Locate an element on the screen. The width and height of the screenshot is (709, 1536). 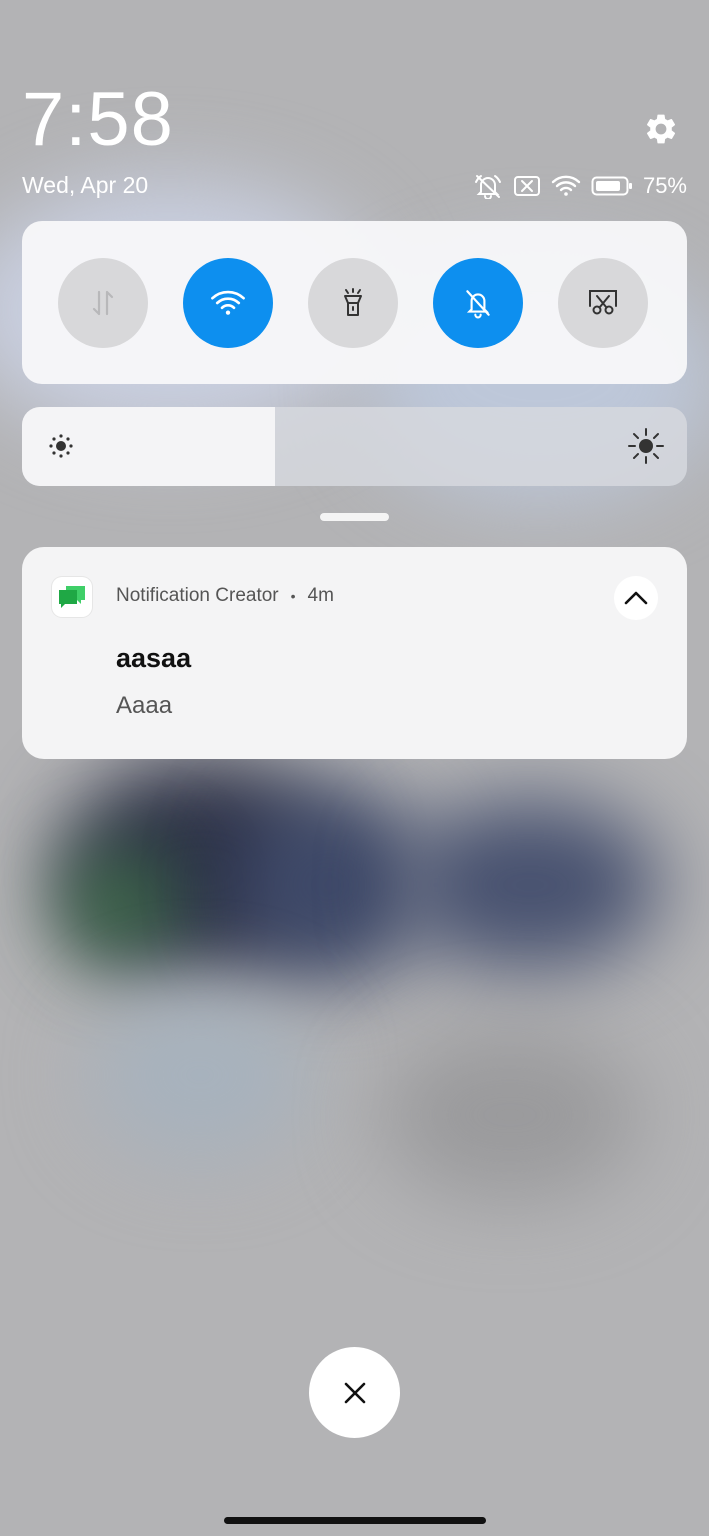
chat-bubbles-icon is located at coordinates (72, 597).